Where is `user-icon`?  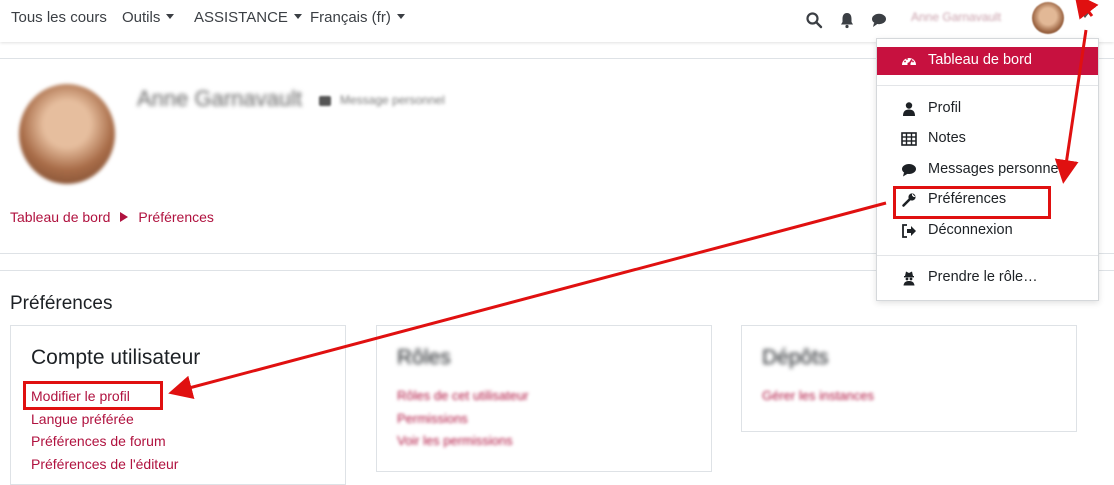 user-icon is located at coordinates (909, 109).